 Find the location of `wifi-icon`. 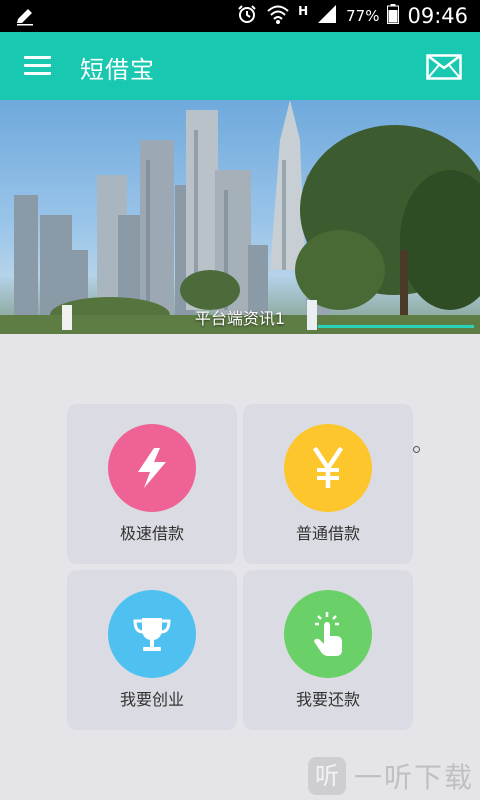

wifi-icon is located at coordinates (278, 16).